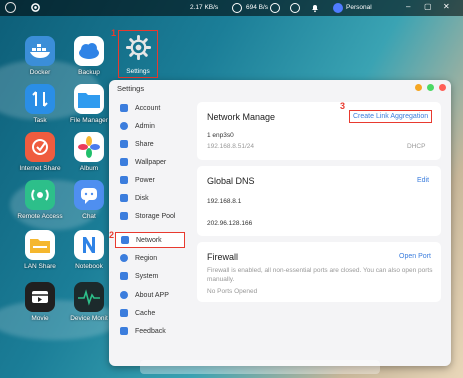 This screenshot has width=463, height=378. I want to click on desktop-app-settings: Settings, so click(138, 54).